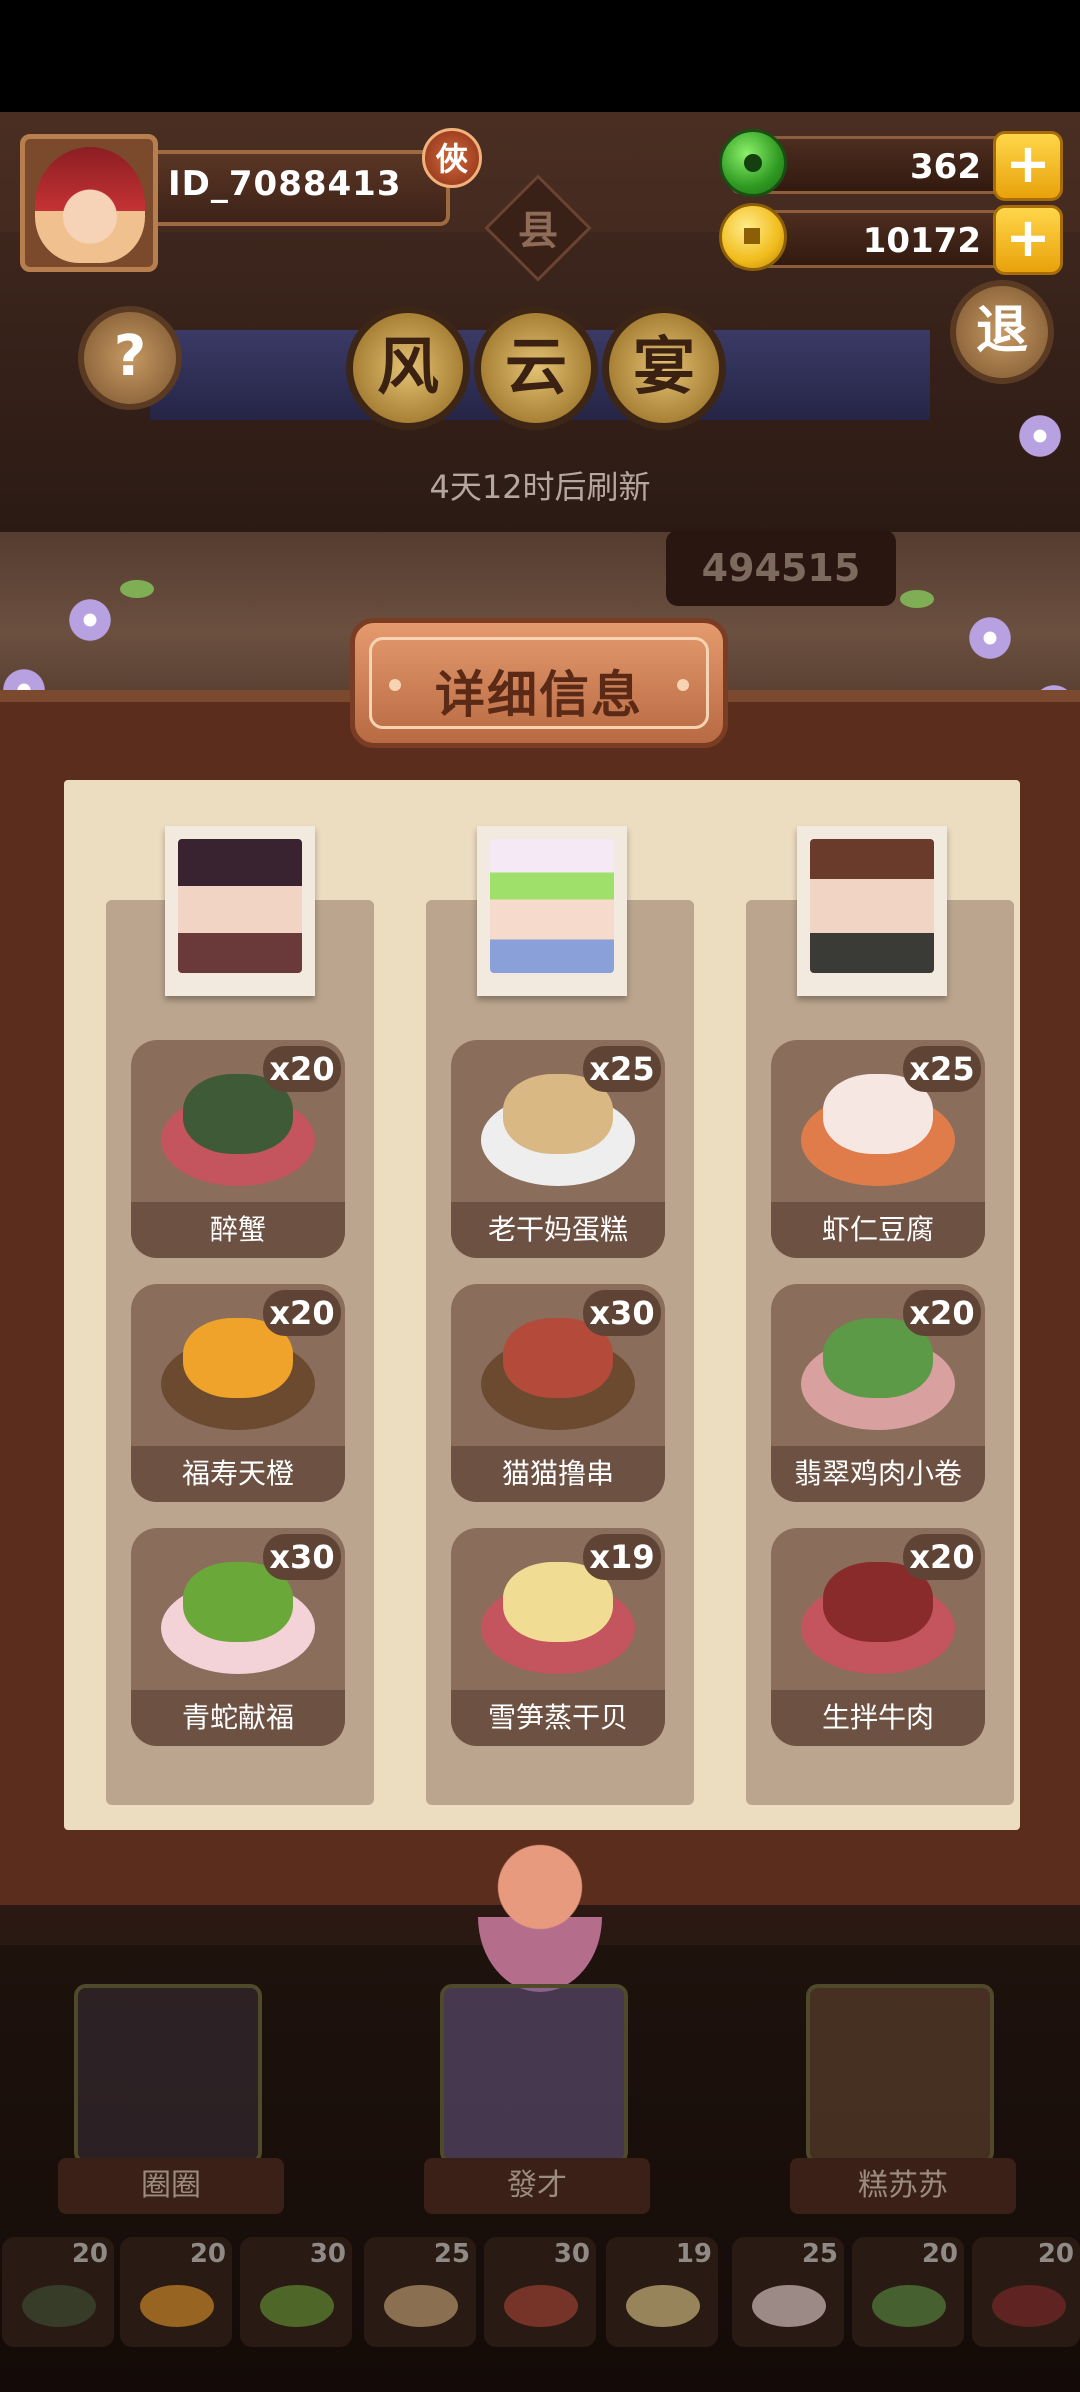 This screenshot has height=2392, width=1080. Describe the element at coordinates (622, 1557) in the screenshot. I see `dish-quantity: x19` at that location.